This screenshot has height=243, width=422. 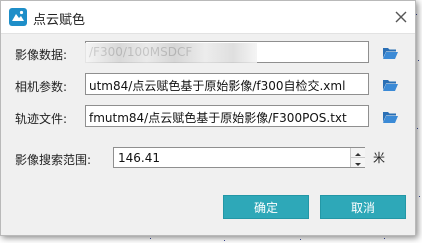 What do you see at coordinates (357, 162) in the screenshot?
I see `spin-down-icon` at bounding box center [357, 162].